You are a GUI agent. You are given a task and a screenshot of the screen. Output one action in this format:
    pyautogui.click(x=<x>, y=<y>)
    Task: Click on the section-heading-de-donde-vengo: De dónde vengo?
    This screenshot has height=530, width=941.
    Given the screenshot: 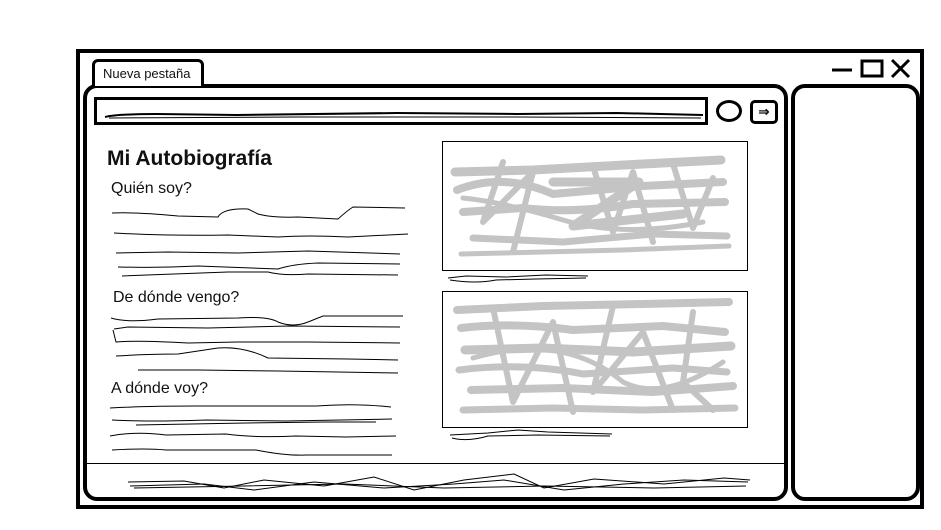 What is the action you would take?
    pyautogui.click(x=176, y=297)
    